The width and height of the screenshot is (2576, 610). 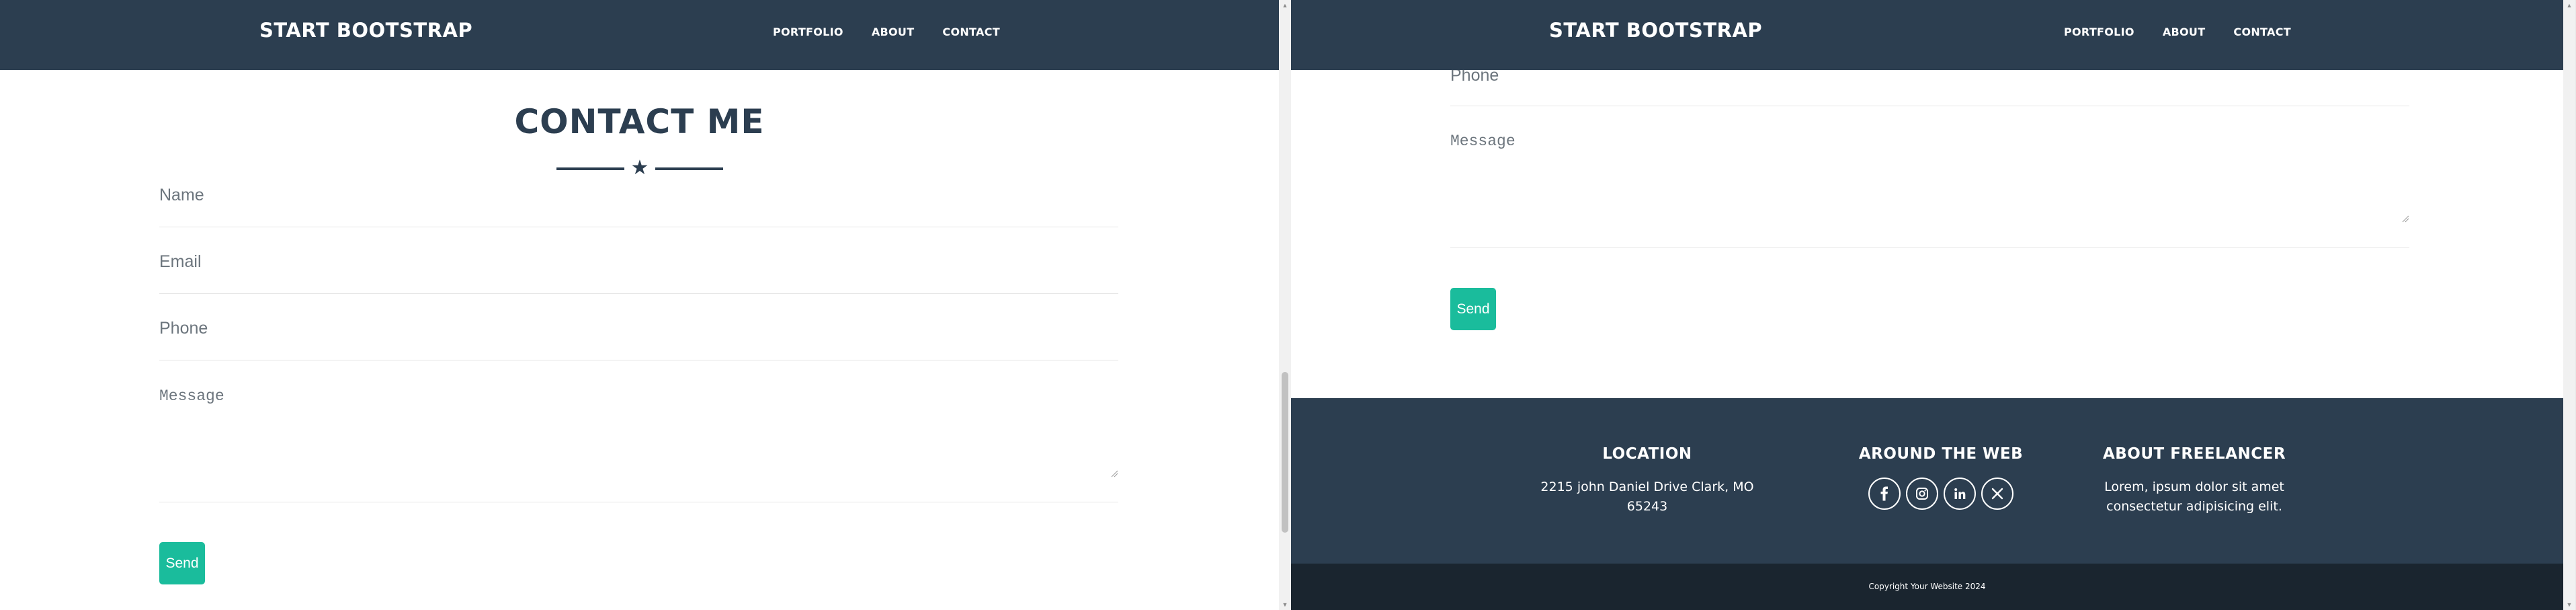 I want to click on right-scrollbar-thumb, so click(x=2569, y=309).